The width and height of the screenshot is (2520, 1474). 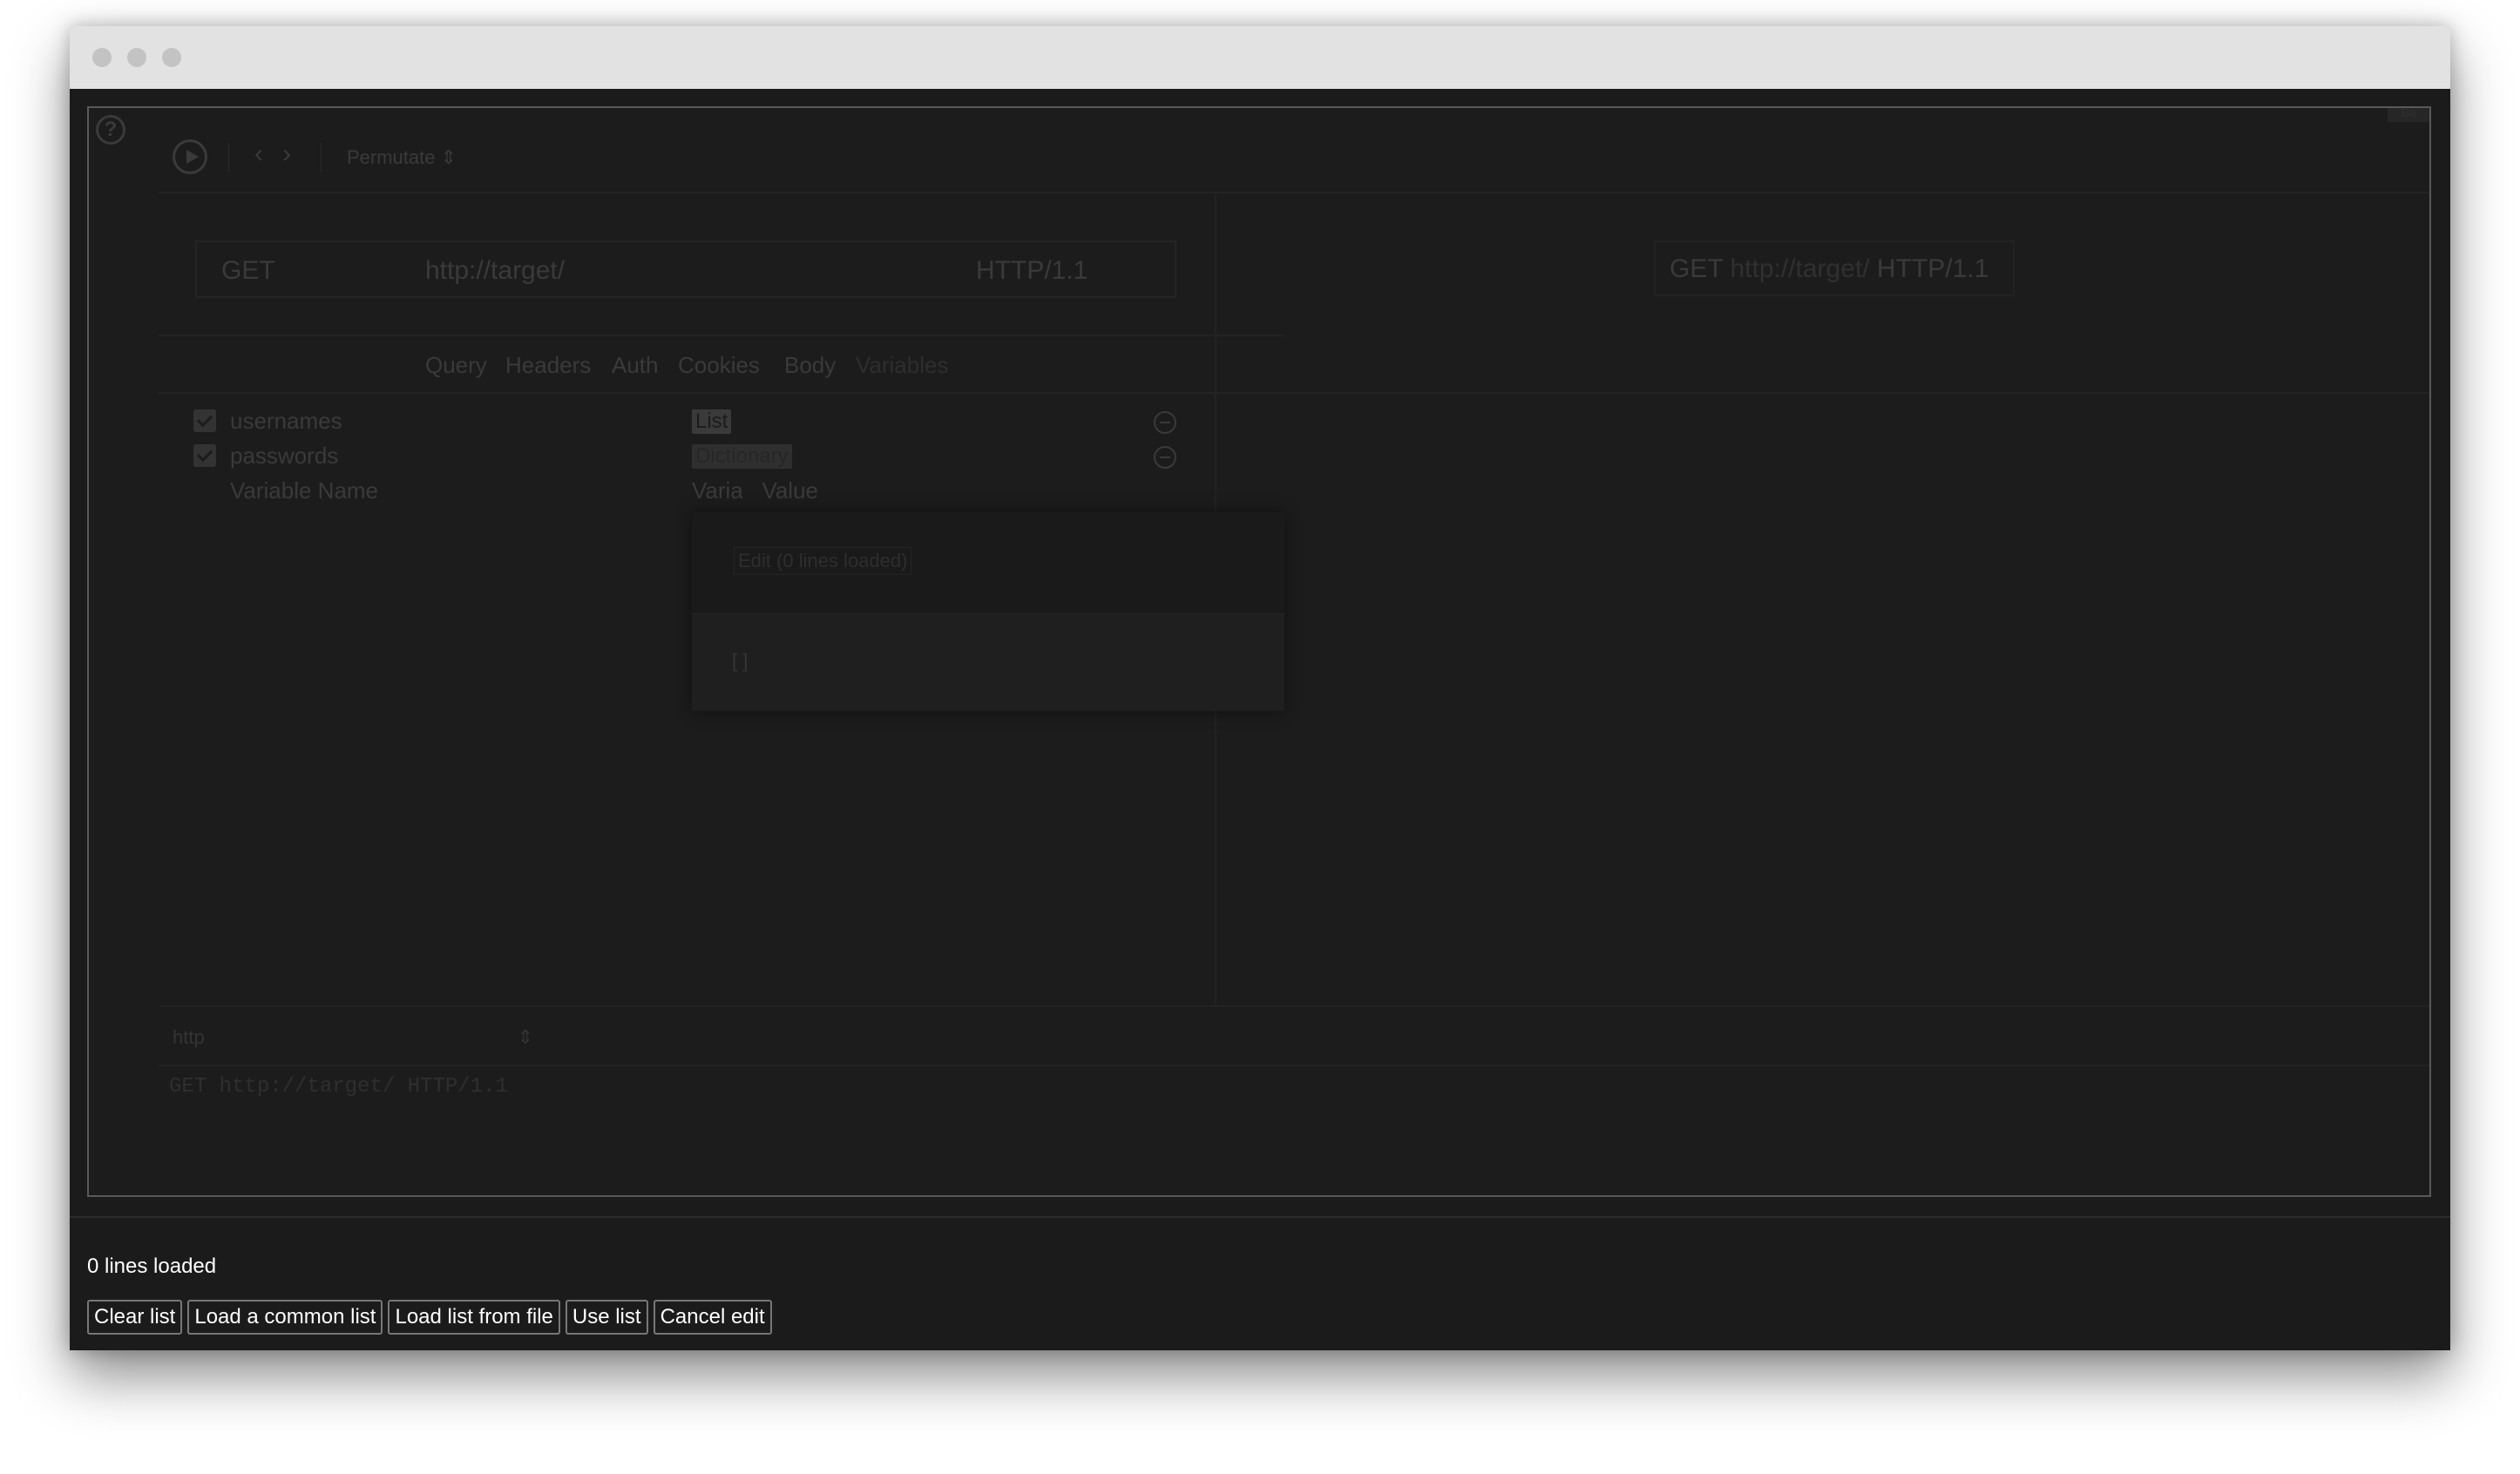 What do you see at coordinates (712, 422) in the screenshot?
I see `variable-type-list: List` at bounding box center [712, 422].